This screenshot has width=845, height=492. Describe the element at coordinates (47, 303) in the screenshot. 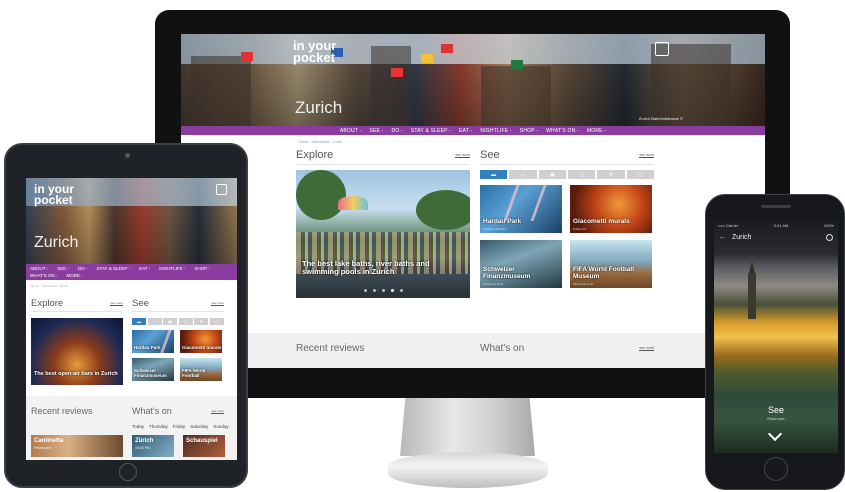

I see `tablet-explore-title: Explore` at that location.